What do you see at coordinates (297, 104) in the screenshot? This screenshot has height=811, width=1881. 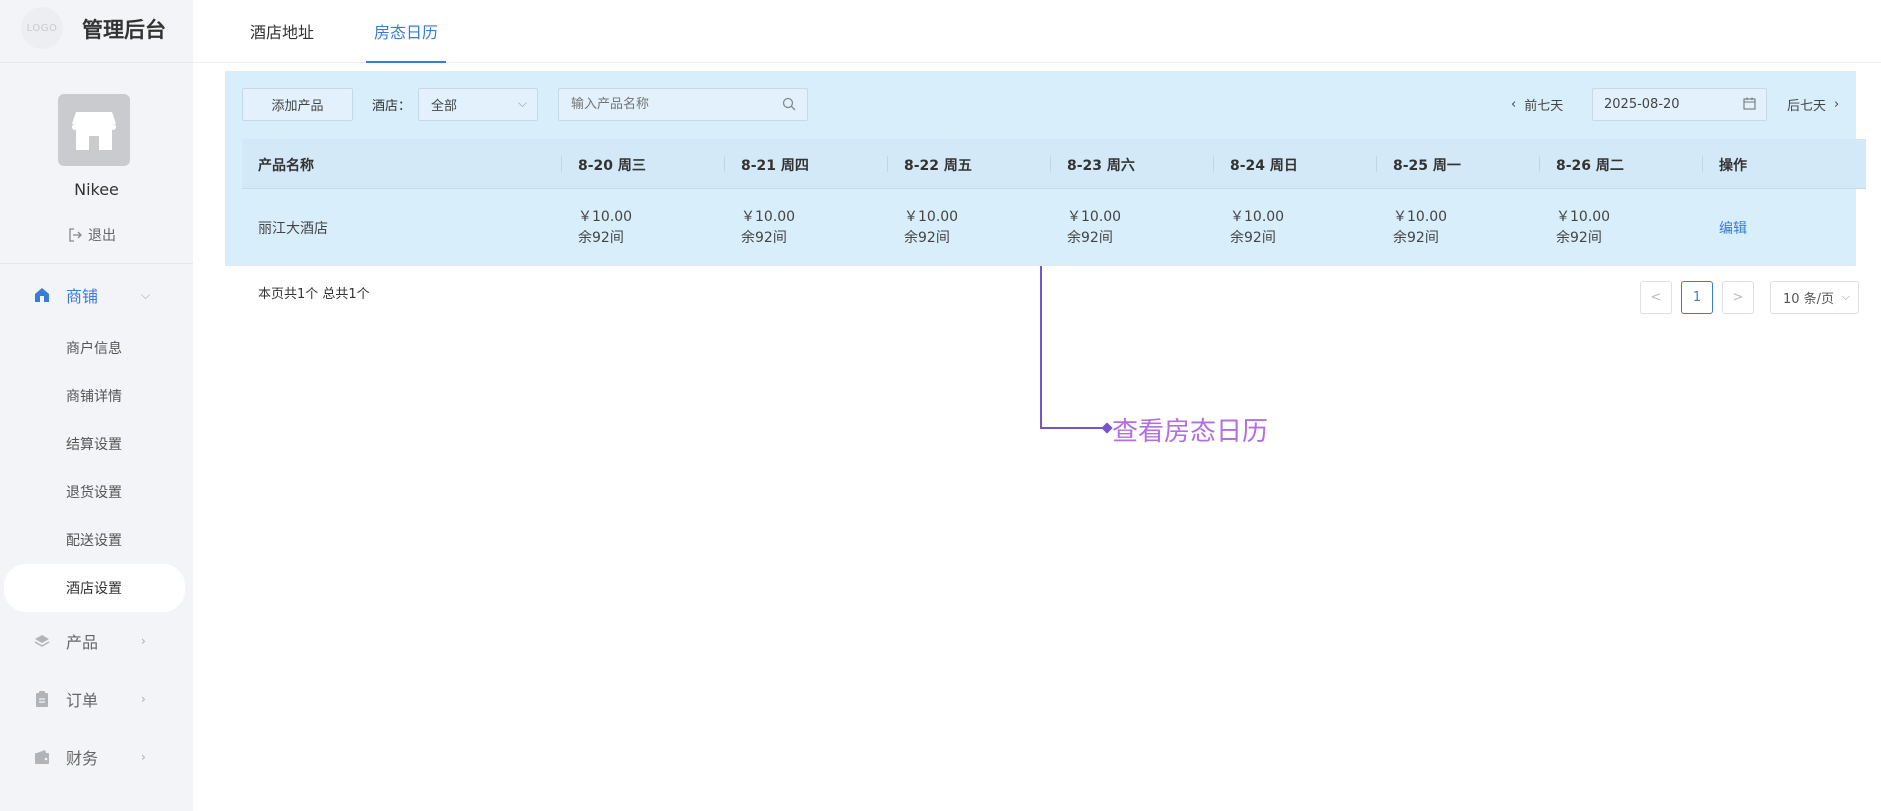 I see `add-product-button: 添加产品` at bounding box center [297, 104].